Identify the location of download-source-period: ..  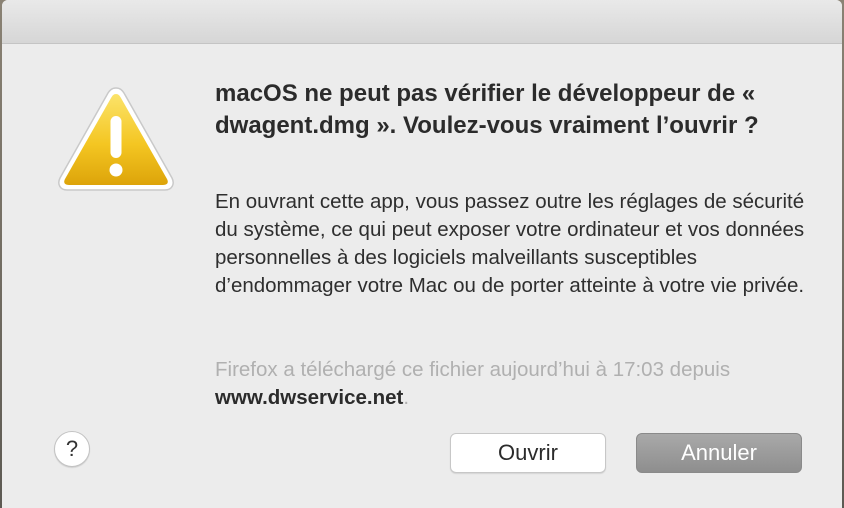
(406, 397).